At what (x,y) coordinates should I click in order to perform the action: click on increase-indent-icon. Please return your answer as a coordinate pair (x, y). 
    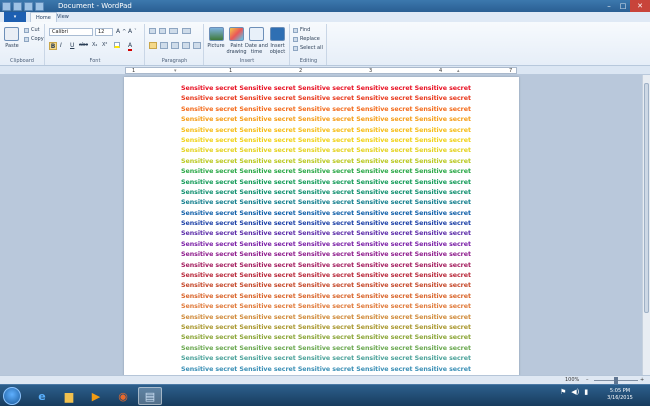
    Looking at the image, I should click on (162, 31).